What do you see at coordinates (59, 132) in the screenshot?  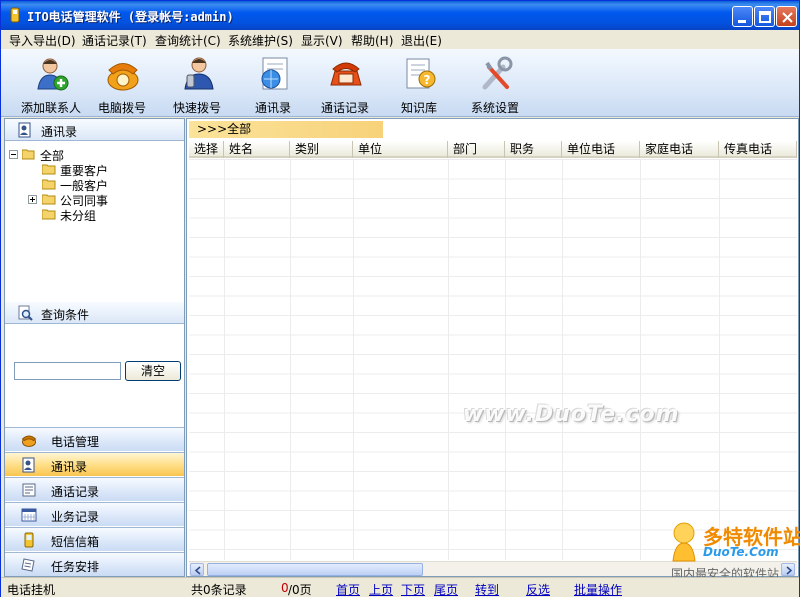 I see `contacts-panel-title: 通讯录` at bounding box center [59, 132].